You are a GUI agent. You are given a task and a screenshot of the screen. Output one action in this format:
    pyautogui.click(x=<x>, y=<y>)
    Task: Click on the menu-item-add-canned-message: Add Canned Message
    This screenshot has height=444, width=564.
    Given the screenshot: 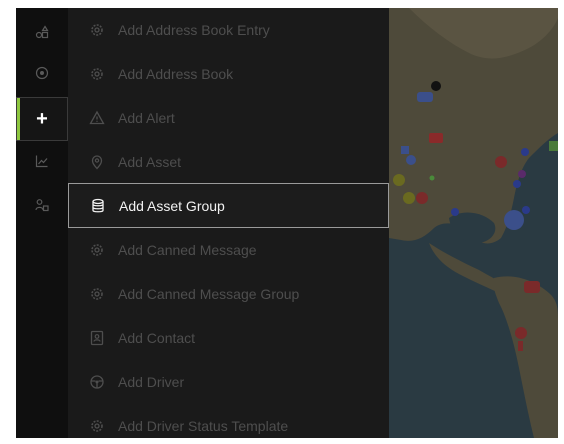 What is the action you would take?
    pyautogui.click(x=228, y=250)
    